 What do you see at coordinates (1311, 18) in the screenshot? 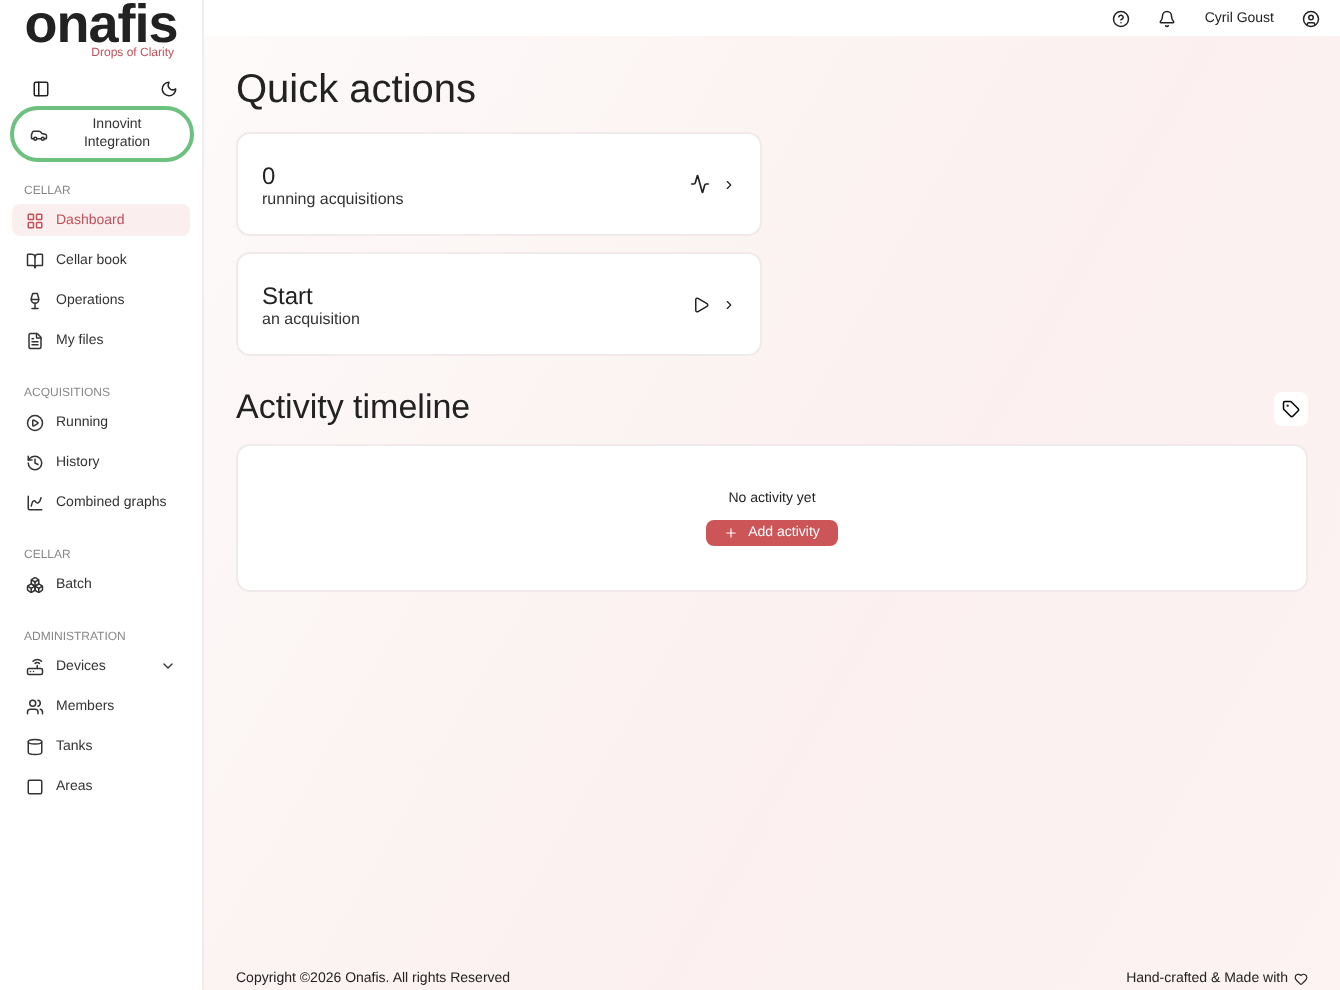
I see `user-icon` at bounding box center [1311, 18].